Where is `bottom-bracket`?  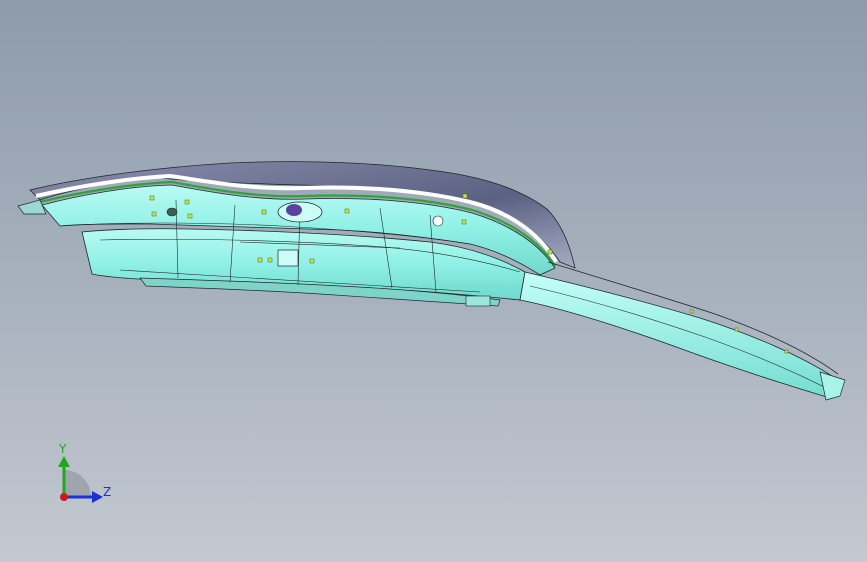 bottom-bracket is located at coordinates (478, 301).